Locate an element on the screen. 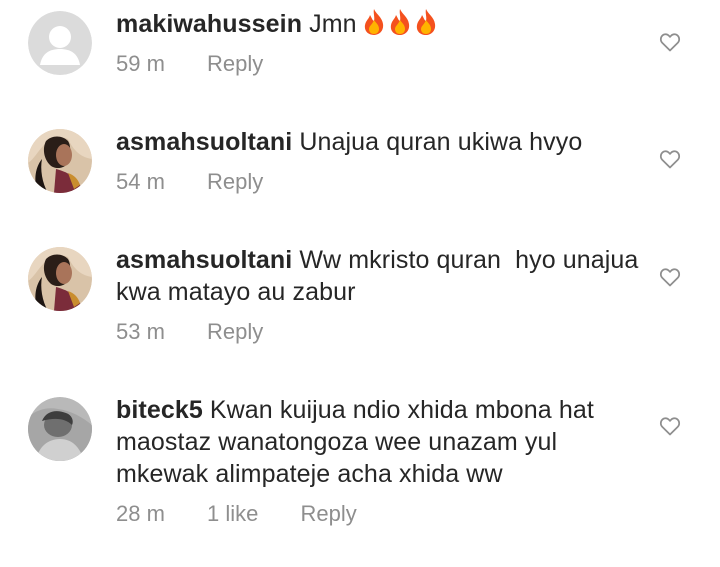  comment-body: makiwahussein Jmn 59 m Reply is located at coordinates (381, 43).